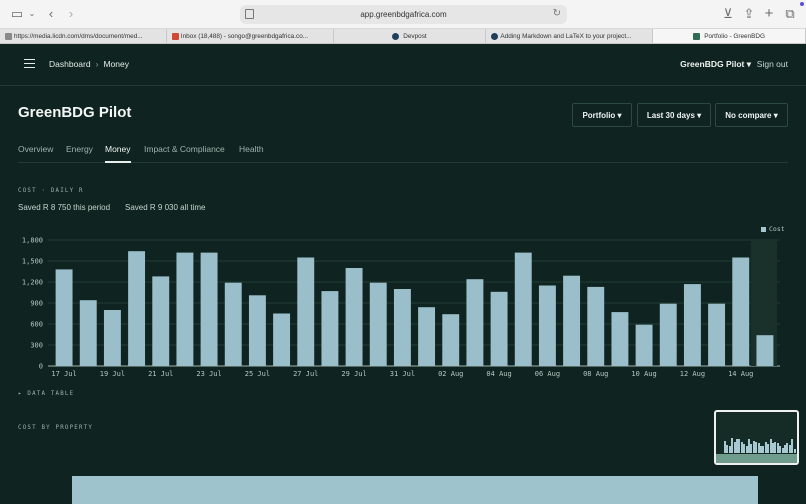 Image resolution: width=806 pixels, height=504 pixels. Describe the element at coordinates (450, 374) in the screenshot. I see `x-tick-label: 02 Aug` at that location.